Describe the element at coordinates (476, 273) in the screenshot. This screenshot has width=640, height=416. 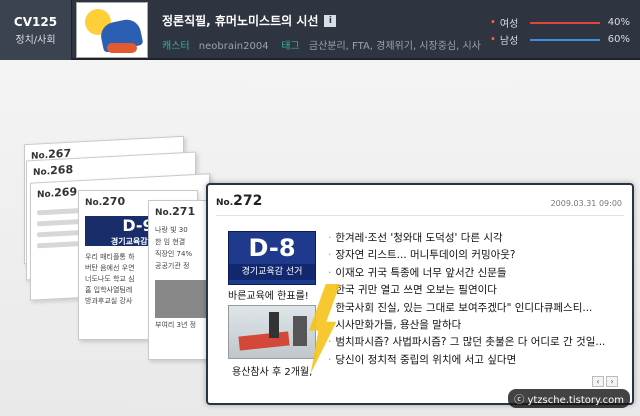
I see `headline-item: 이재오 귀국 특종에 너무 앞서간 신문들` at that location.